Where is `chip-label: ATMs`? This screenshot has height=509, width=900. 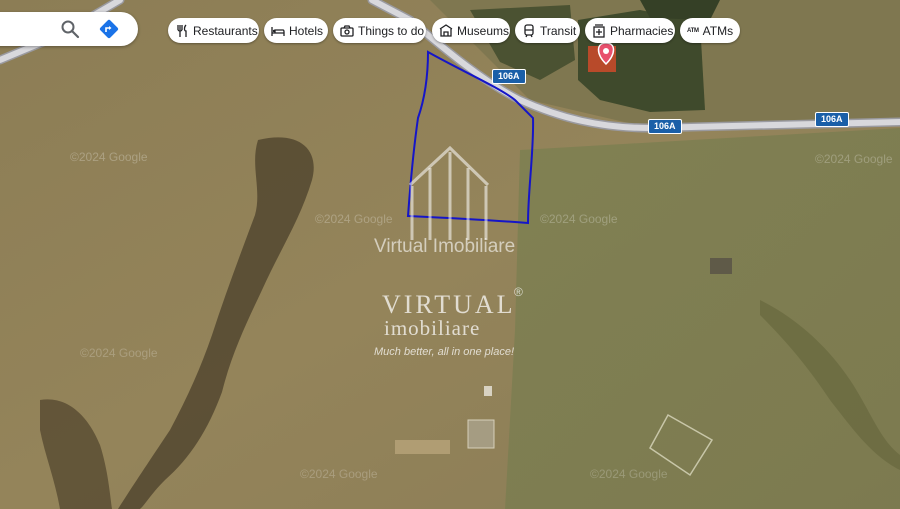 chip-label: ATMs is located at coordinates (718, 30).